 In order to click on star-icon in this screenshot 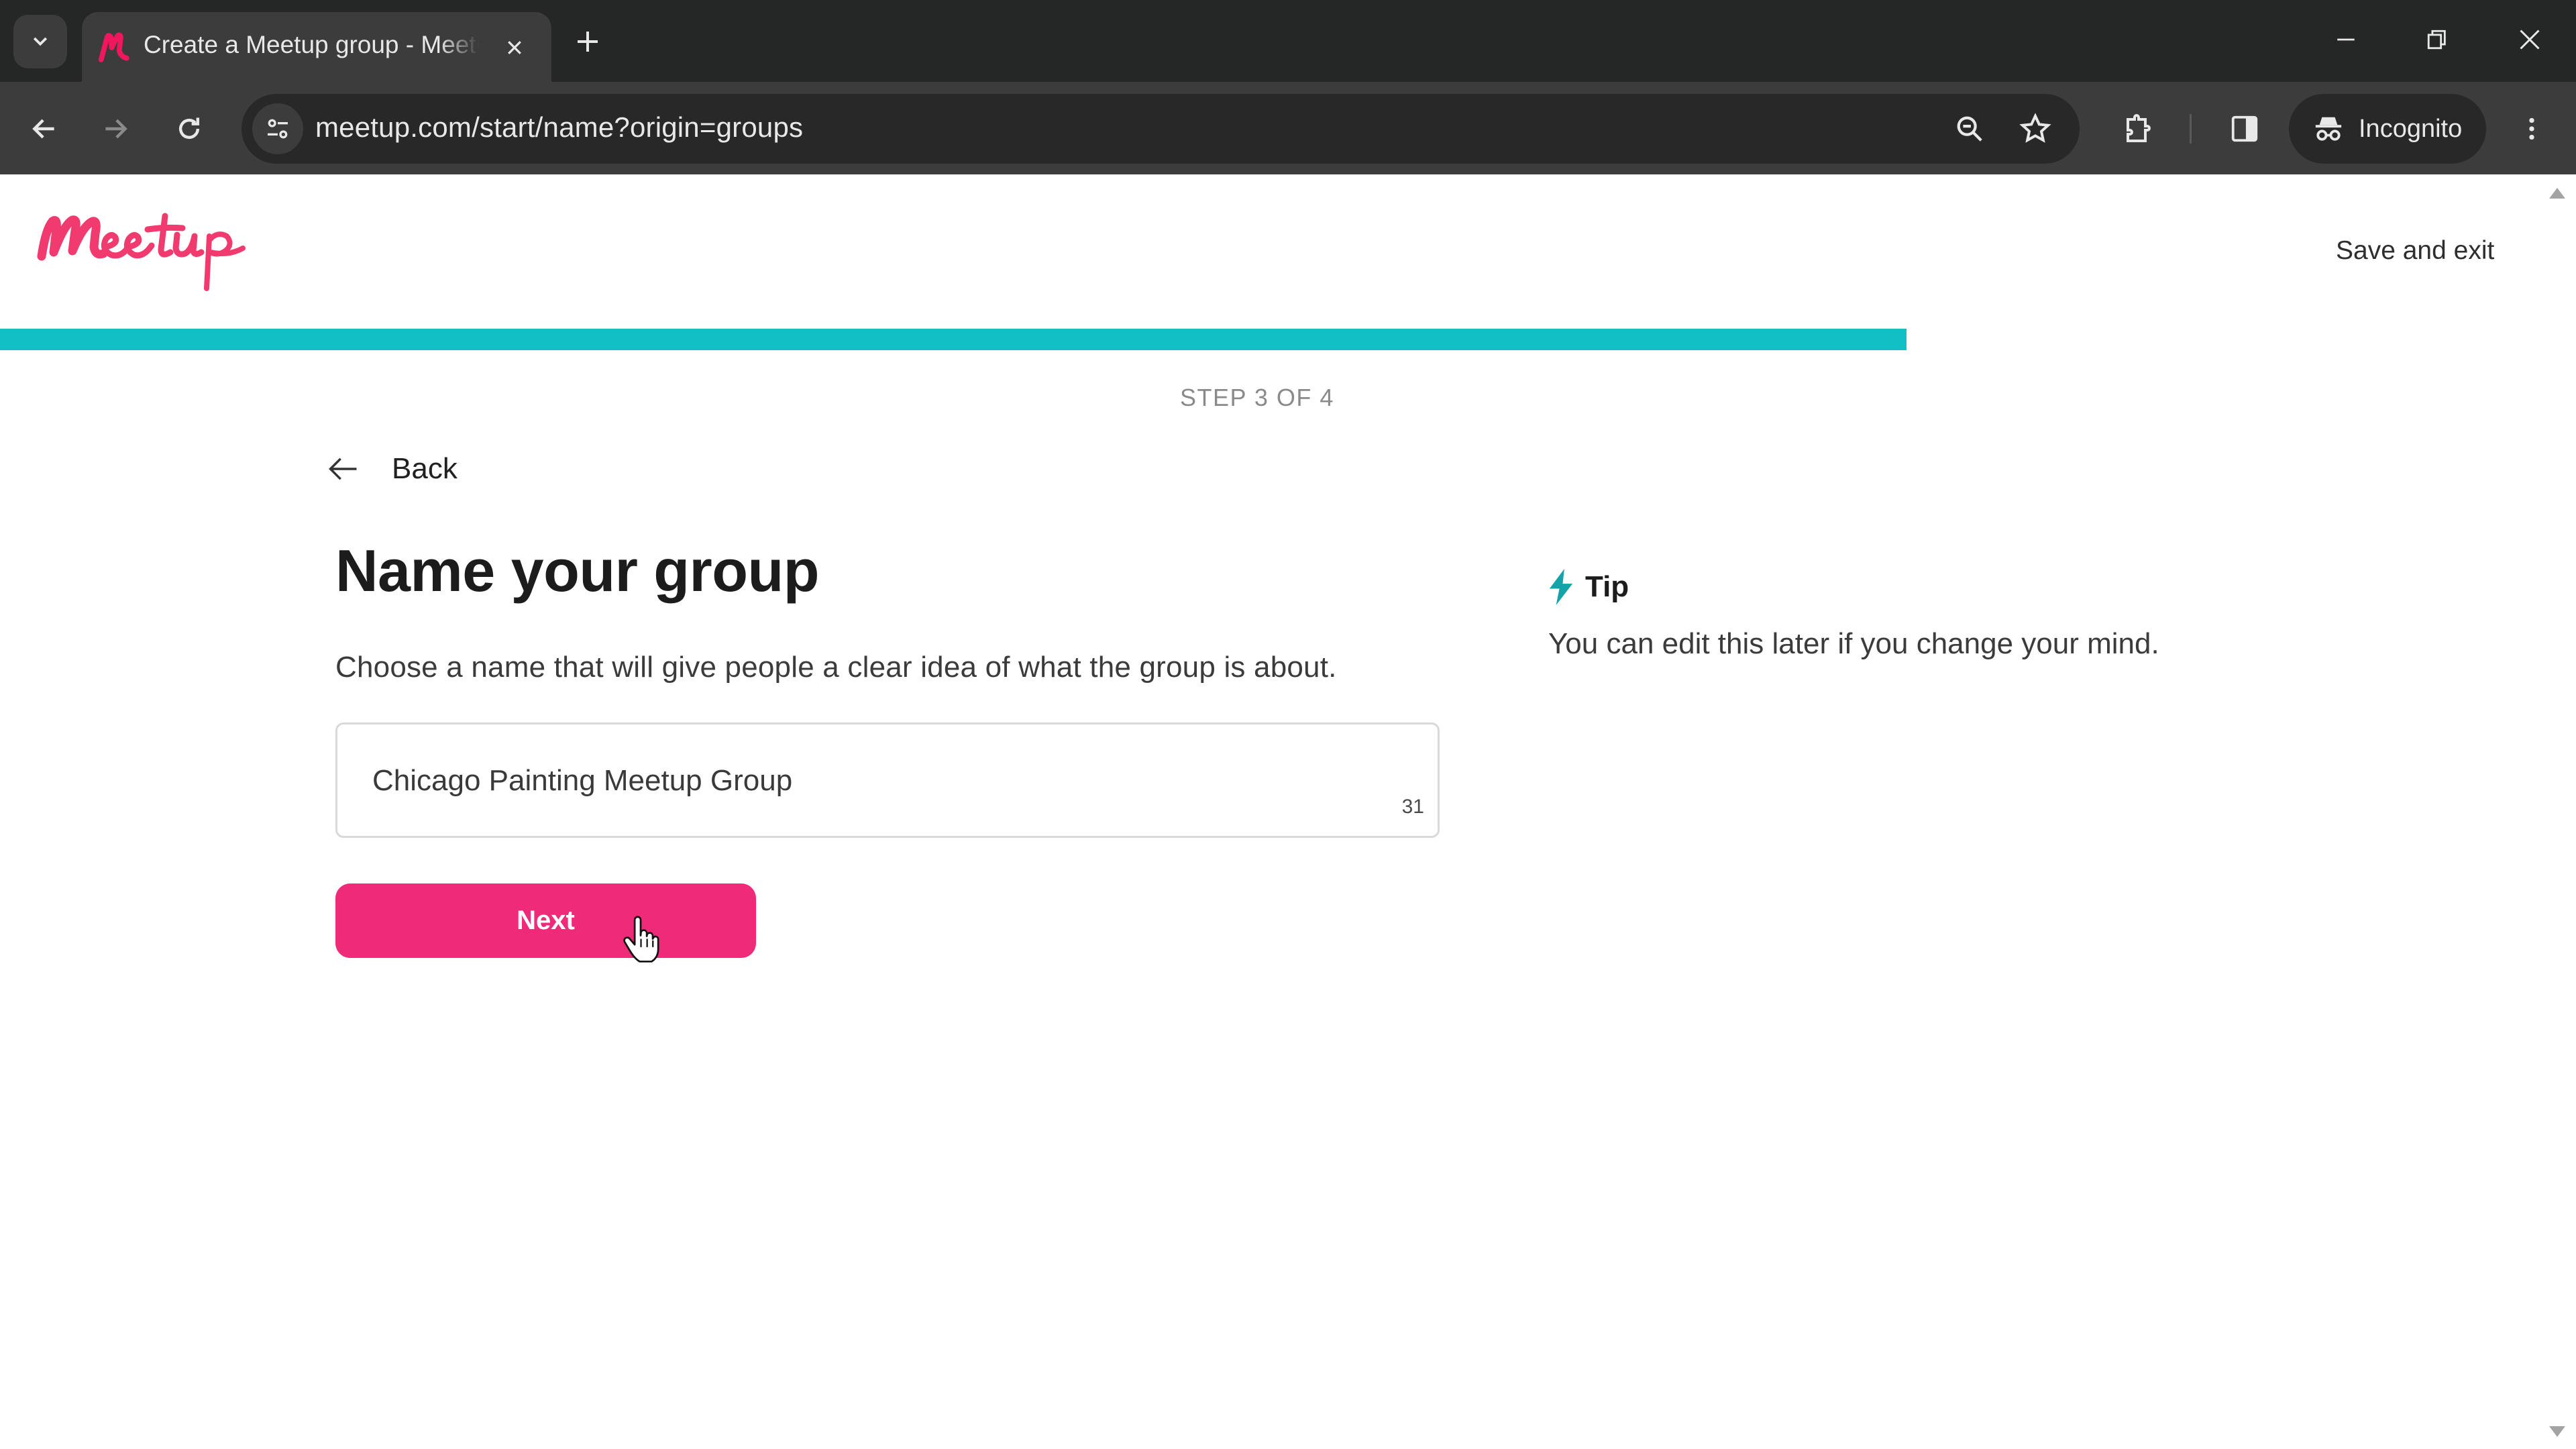, I will do `click(2035, 128)`.